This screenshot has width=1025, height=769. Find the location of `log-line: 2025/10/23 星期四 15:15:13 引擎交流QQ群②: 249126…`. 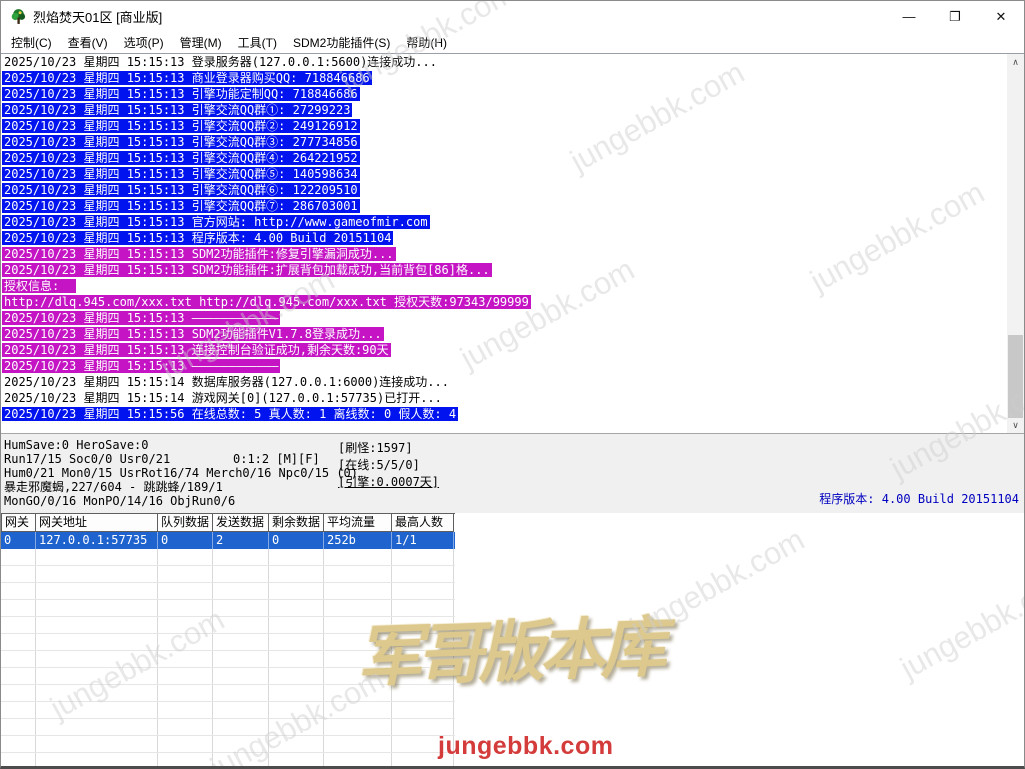

log-line: 2025/10/23 星期四 15:15:13 引擎交流QQ群②: 249126… is located at coordinates (512, 126).